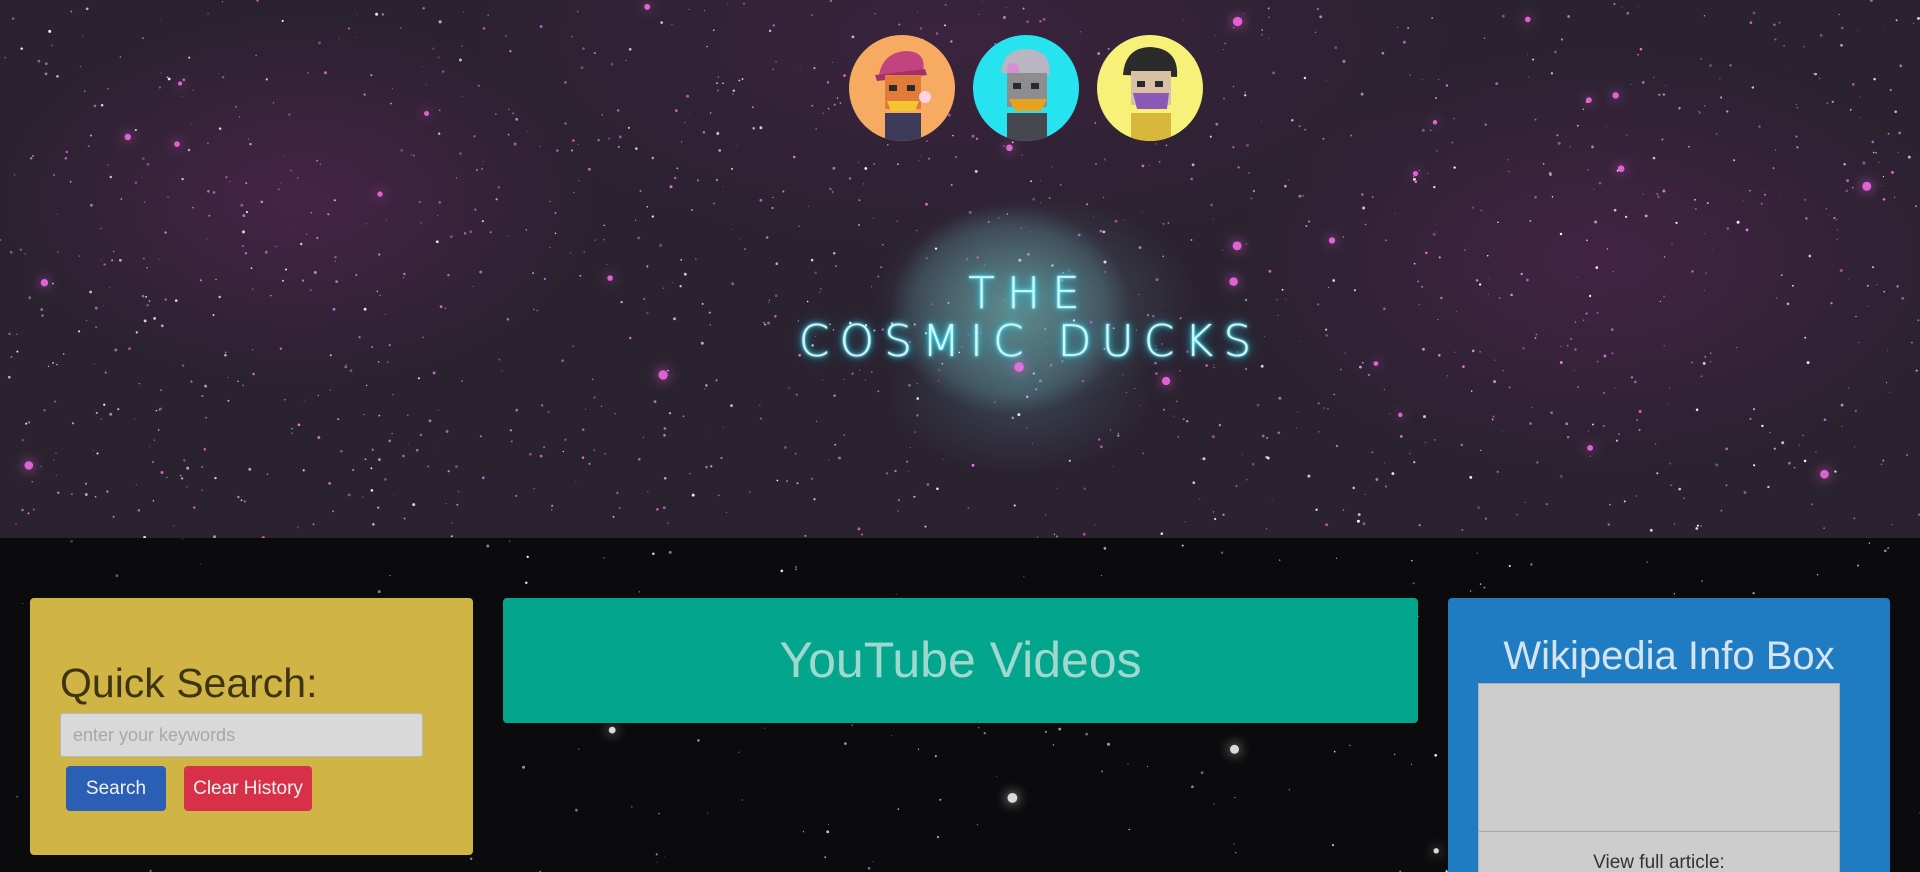  Describe the element at coordinates (1659, 862) in the screenshot. I see `view-full-article-link: View full article:` at that location.